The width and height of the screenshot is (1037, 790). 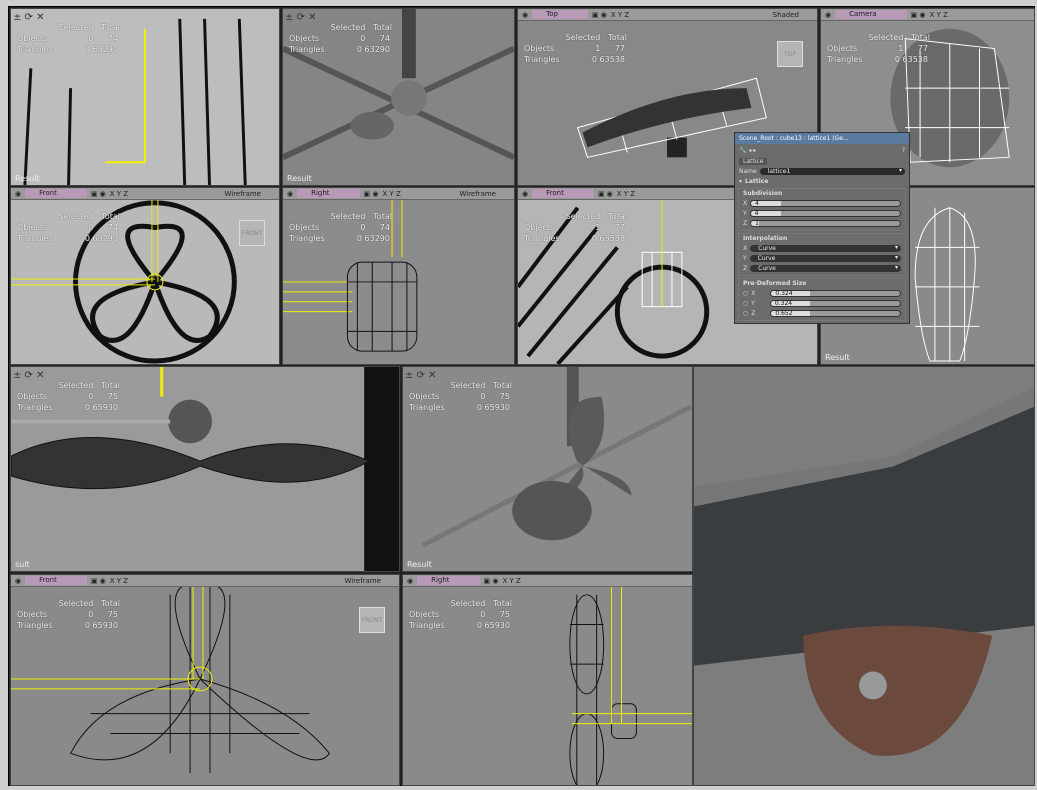 I want to click on subdivision-y-slider: 4, so click(x=825, y=213).